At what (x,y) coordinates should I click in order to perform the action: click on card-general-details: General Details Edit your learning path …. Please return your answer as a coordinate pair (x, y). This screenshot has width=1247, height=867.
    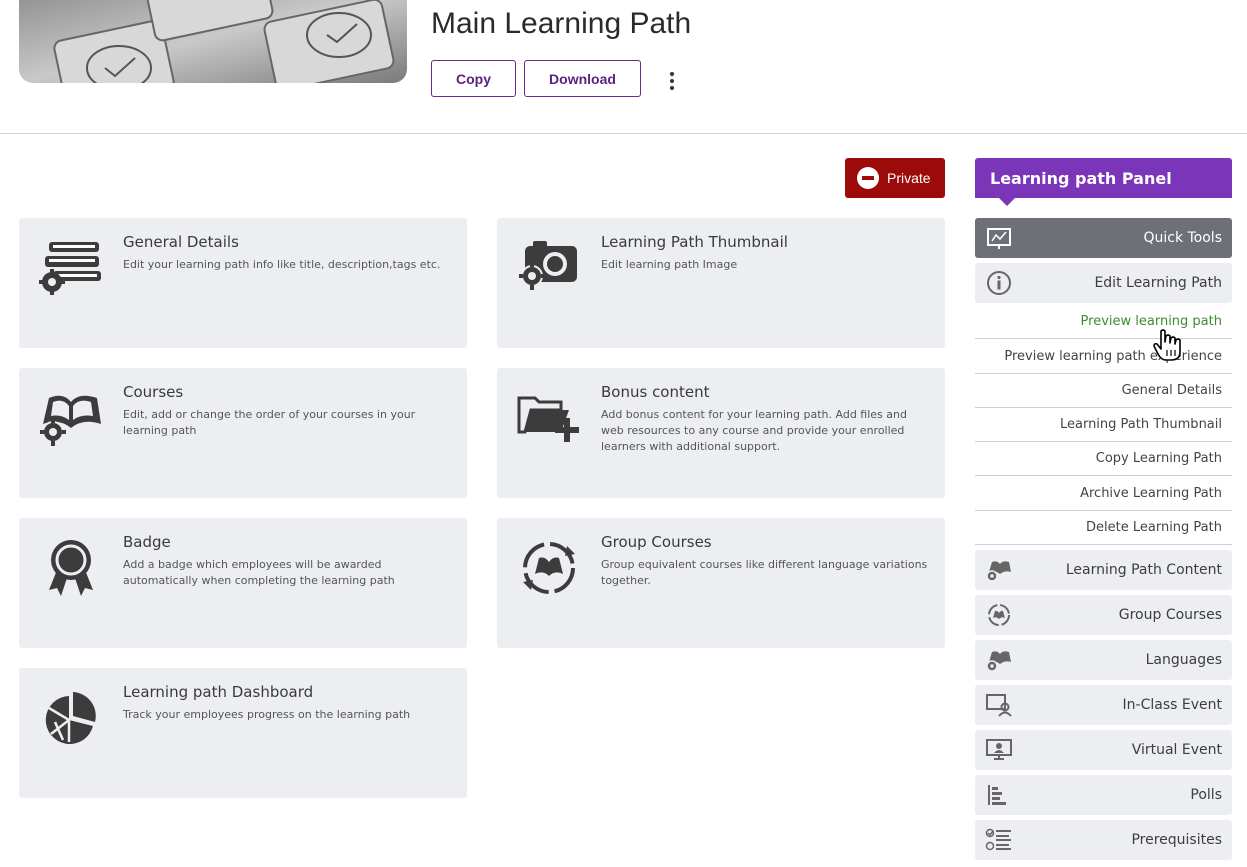
    Looking at the image, I should click on (243, 283).